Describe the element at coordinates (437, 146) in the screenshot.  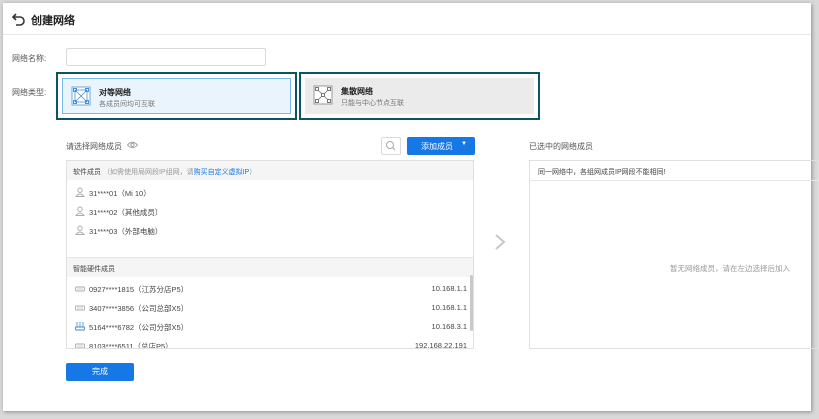
I see `add-member-label: 添加成员` at that location.